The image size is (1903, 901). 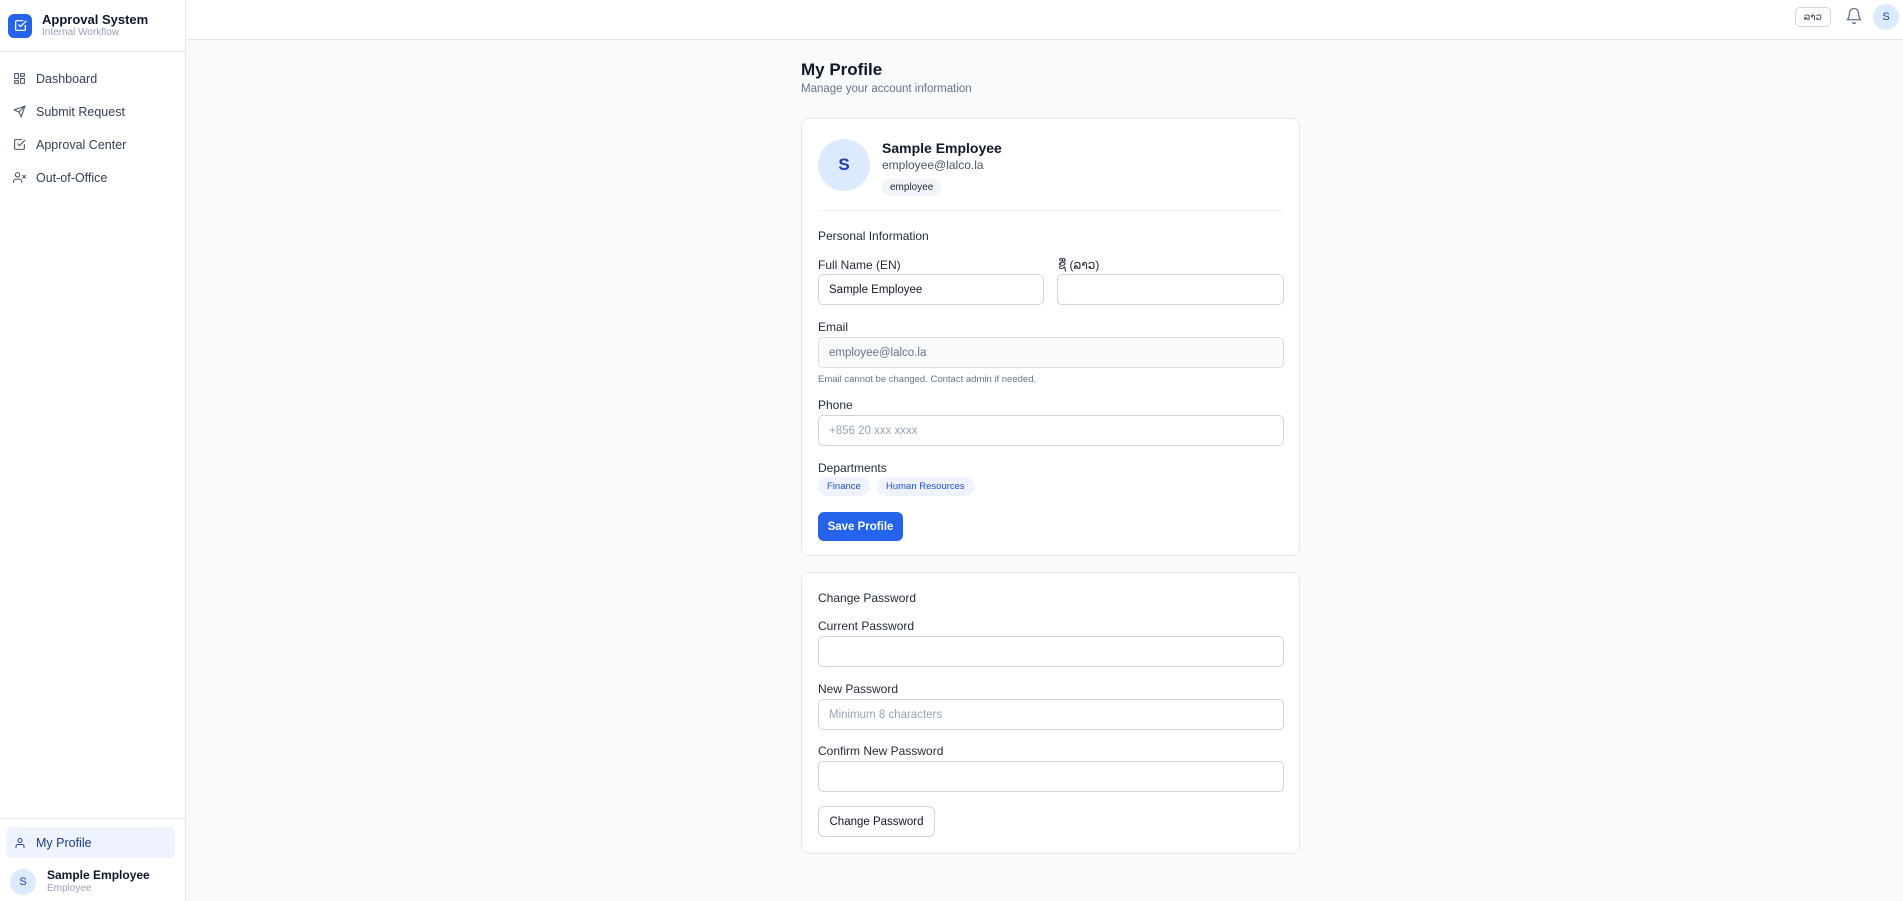 What do you see at coordinates (844, 486) in the screenshot?
I see `department-chip-finance: Finance` at bounding box center [844, 486].